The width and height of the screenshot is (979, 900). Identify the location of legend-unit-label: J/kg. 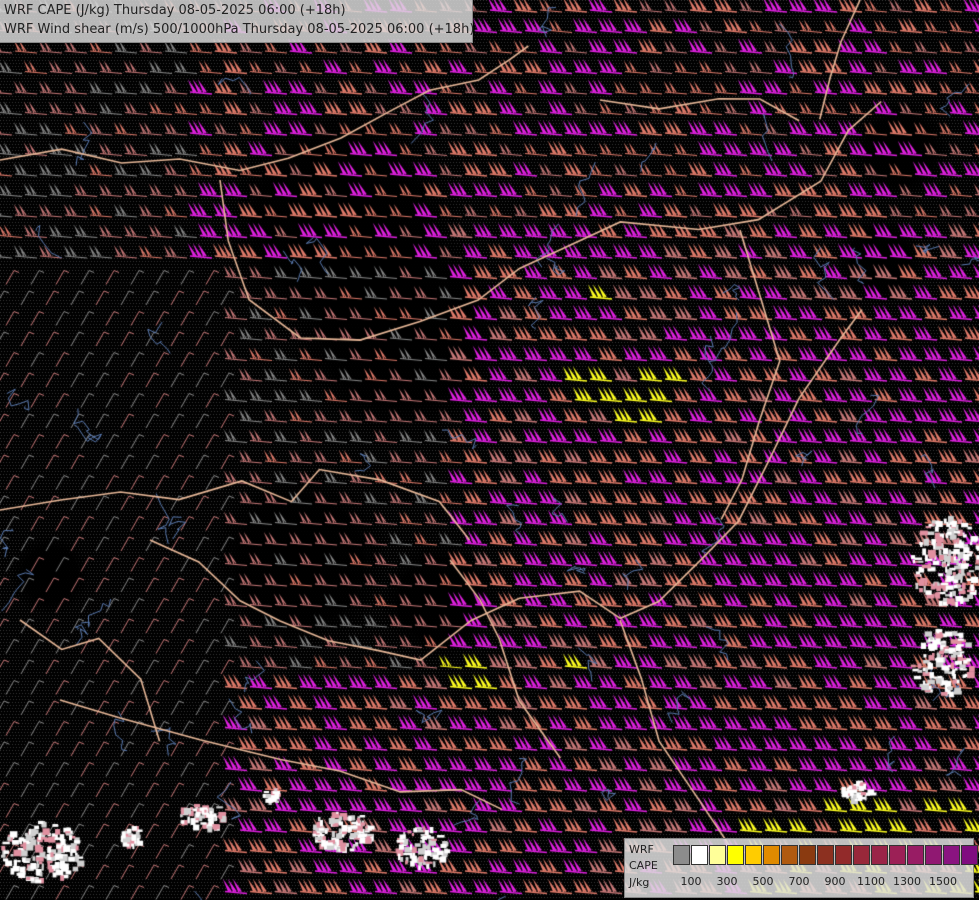
(639, 882).